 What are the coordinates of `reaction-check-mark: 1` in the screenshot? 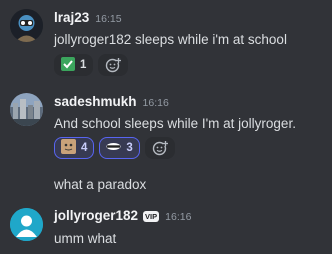 It's located at (74, 65).